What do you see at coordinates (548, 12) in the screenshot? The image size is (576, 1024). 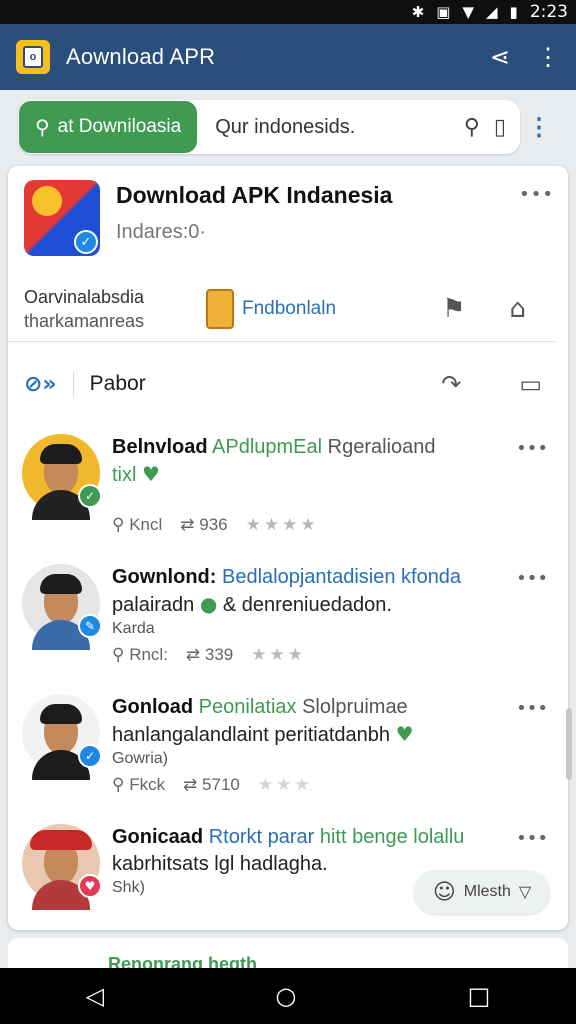 I see `status-time: 2:23` at bounding box center [548, 12].